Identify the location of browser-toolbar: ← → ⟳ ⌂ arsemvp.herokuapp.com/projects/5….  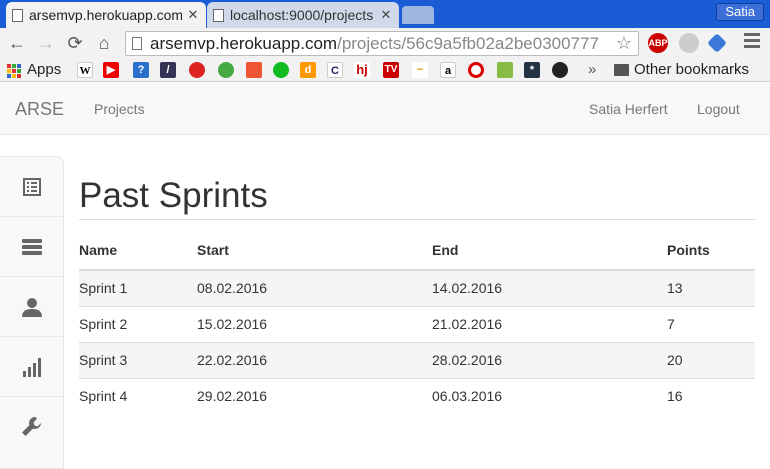
(385, 43).